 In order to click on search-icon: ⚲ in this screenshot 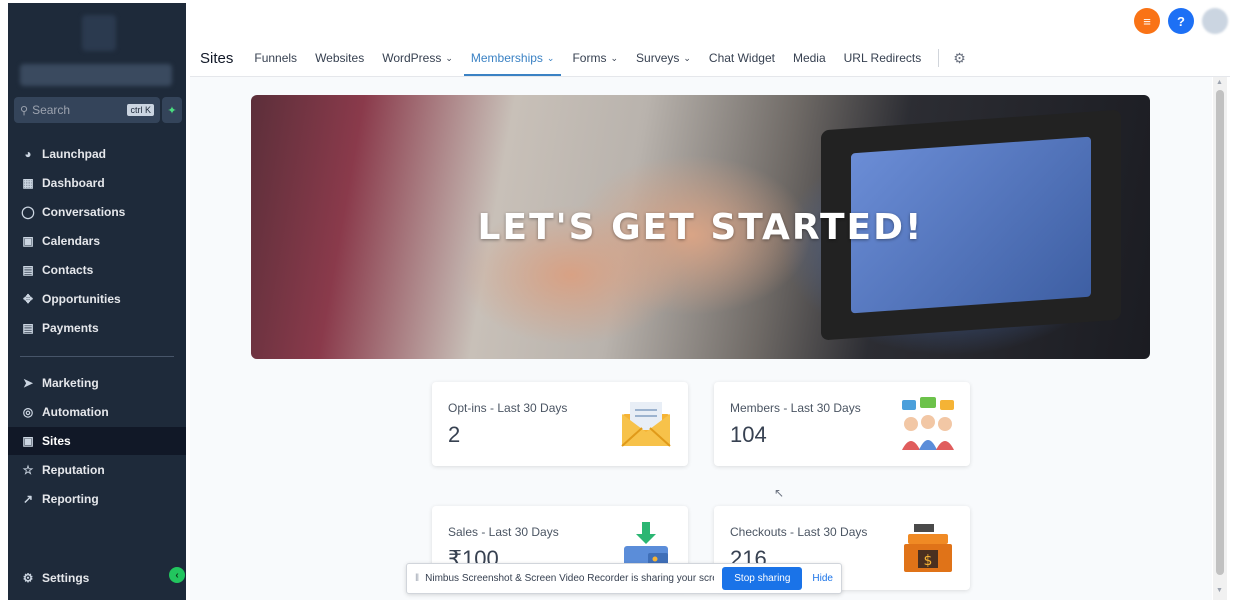, I will do `click(24, 110)`.